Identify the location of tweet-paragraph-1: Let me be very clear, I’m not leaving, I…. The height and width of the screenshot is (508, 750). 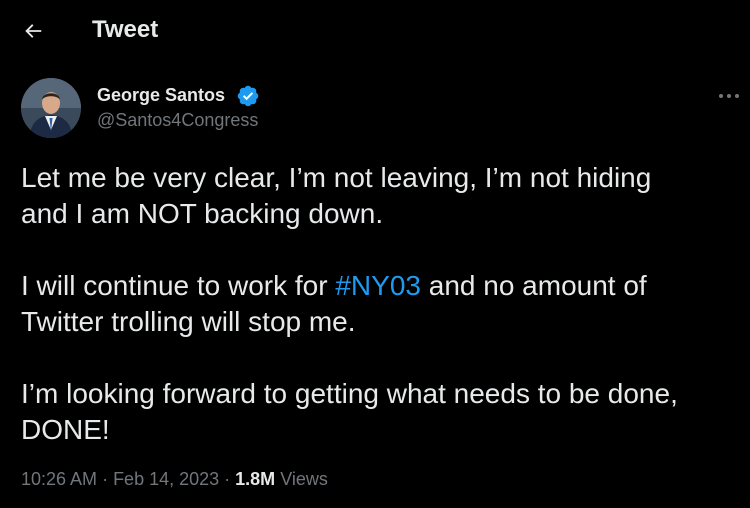
(336, 195).